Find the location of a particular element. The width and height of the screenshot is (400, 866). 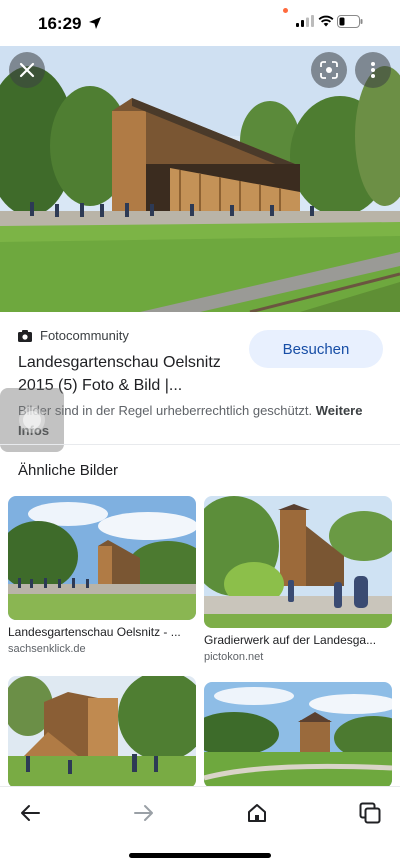

home-button is located at coordinates (257, 813).